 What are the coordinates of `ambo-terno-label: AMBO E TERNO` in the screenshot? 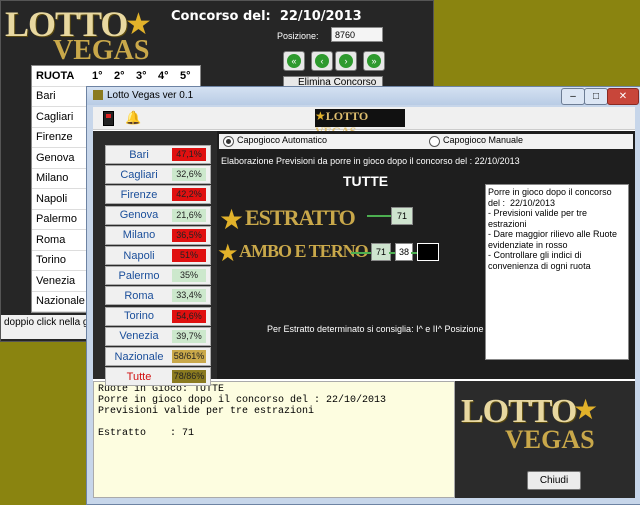 It's located at (304, 251).